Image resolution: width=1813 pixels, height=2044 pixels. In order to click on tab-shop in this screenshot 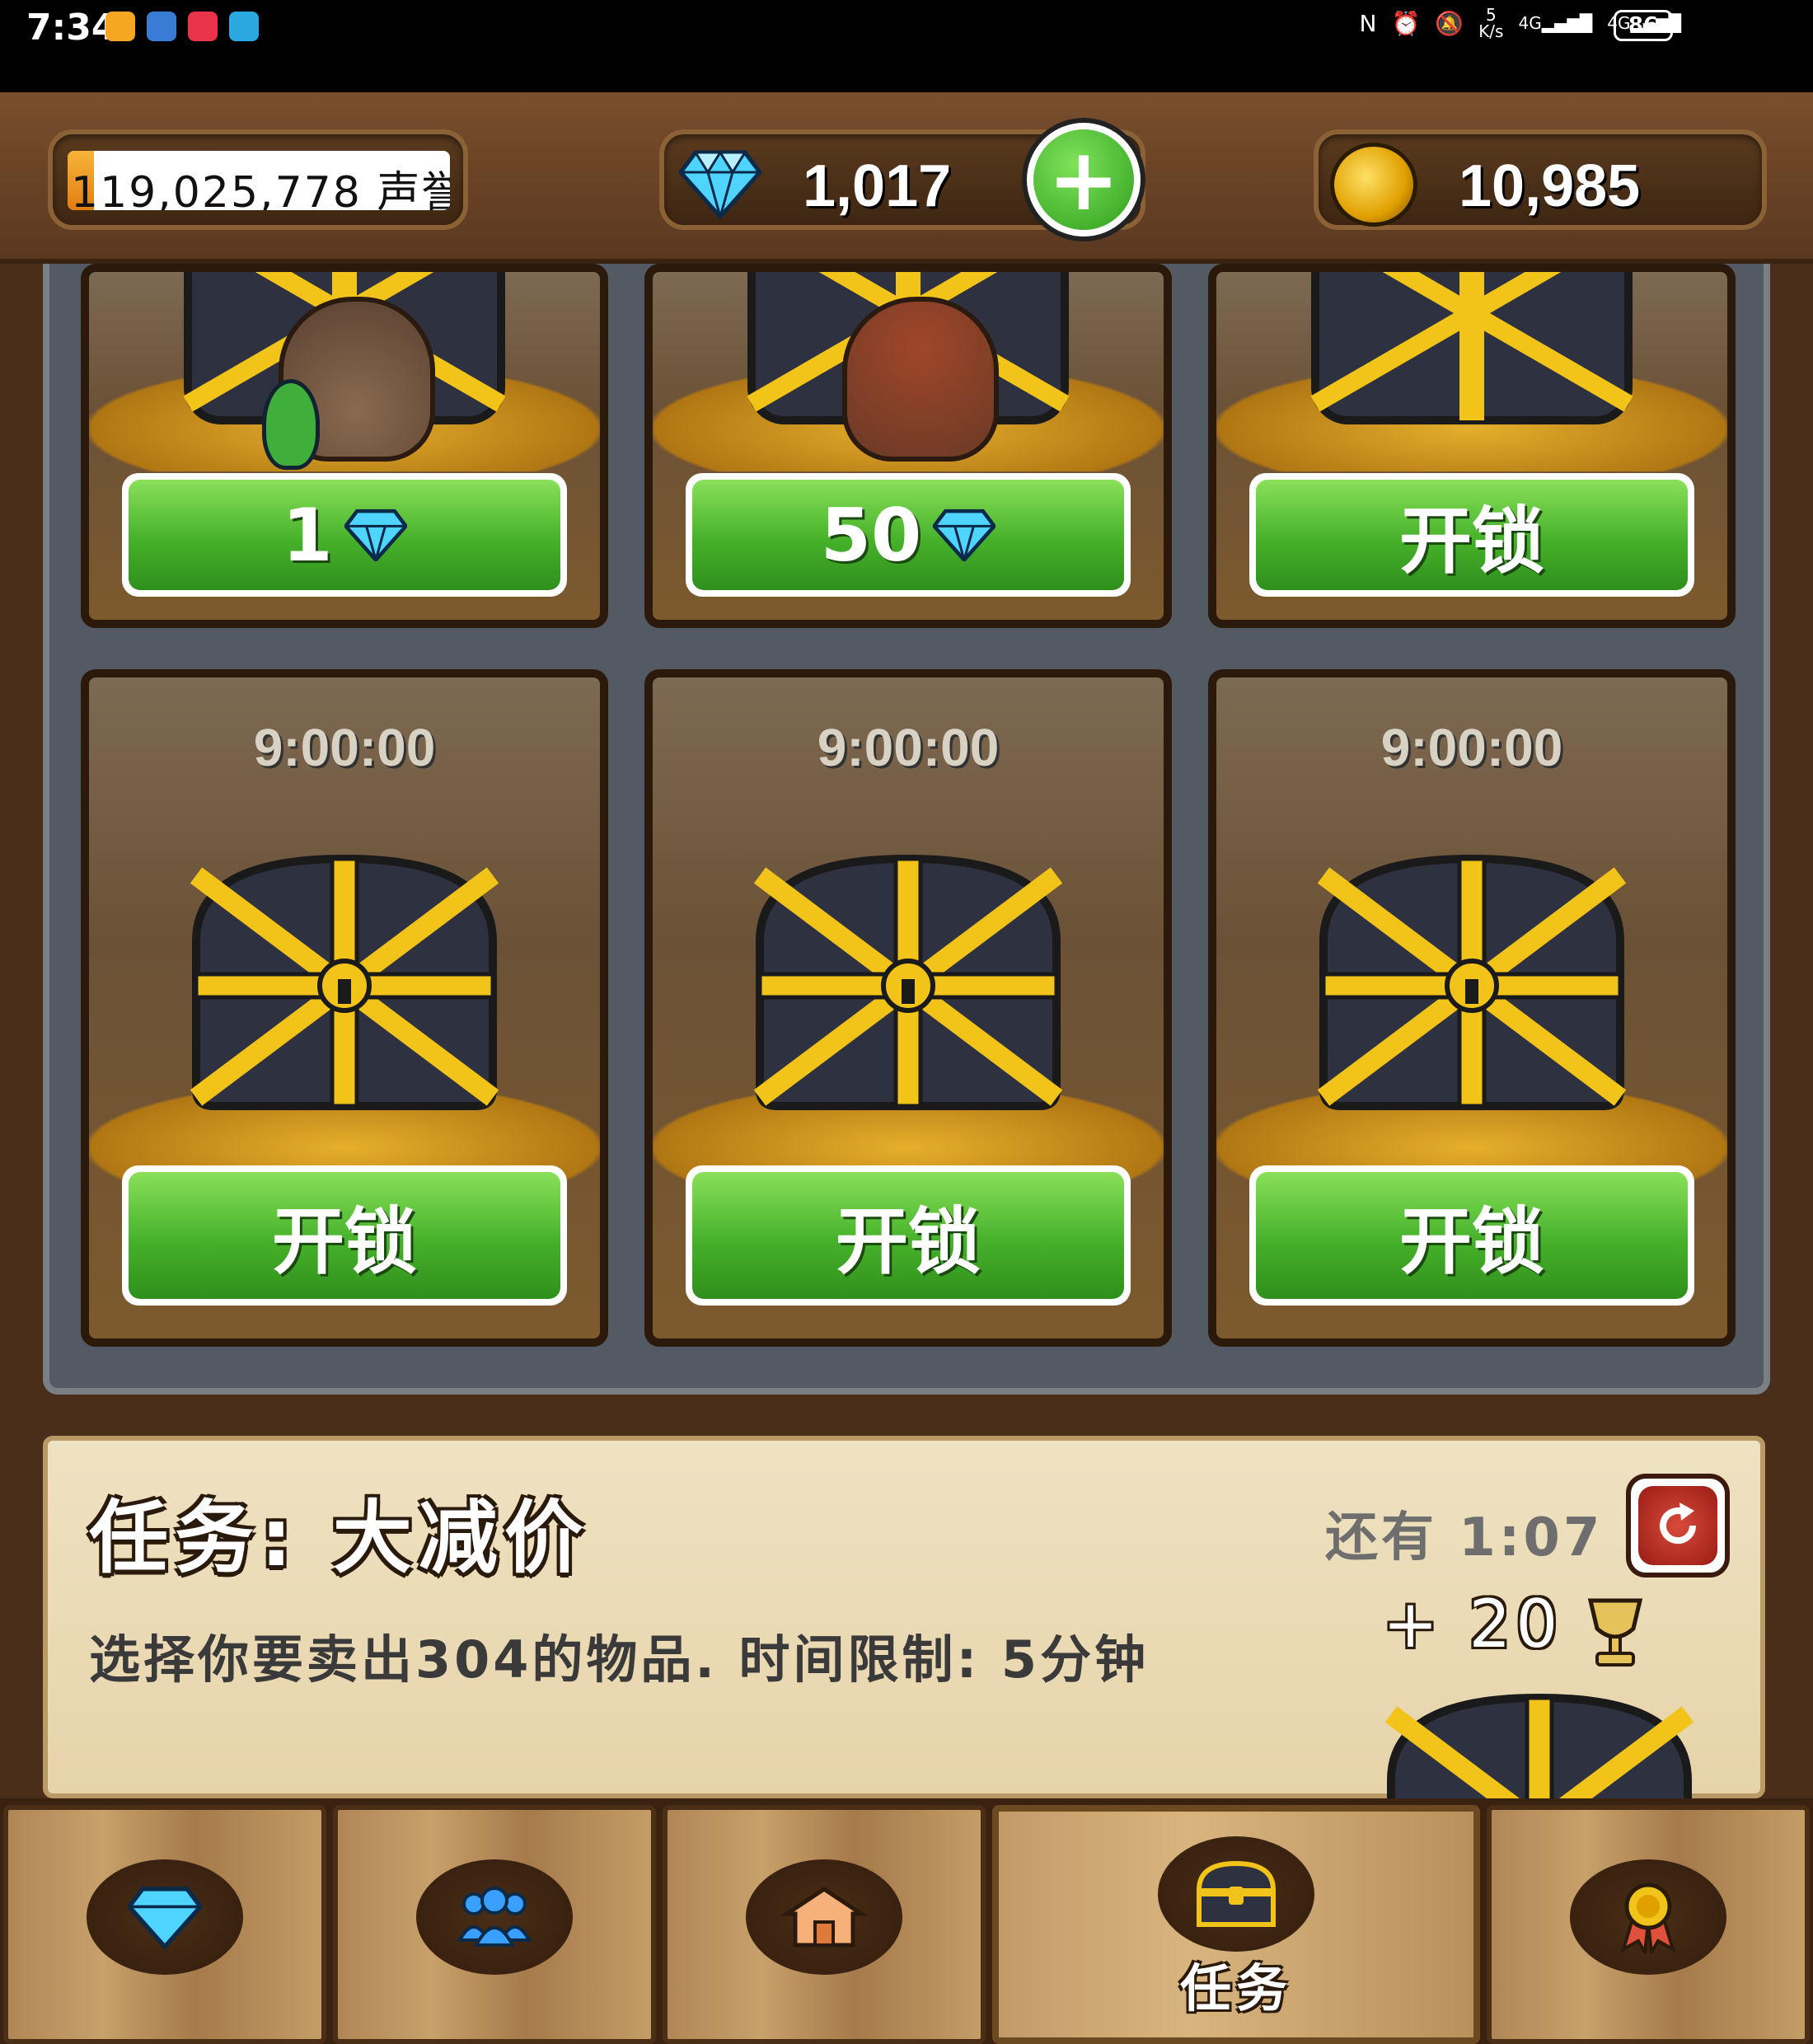, I will do `click(825, 1924)`.